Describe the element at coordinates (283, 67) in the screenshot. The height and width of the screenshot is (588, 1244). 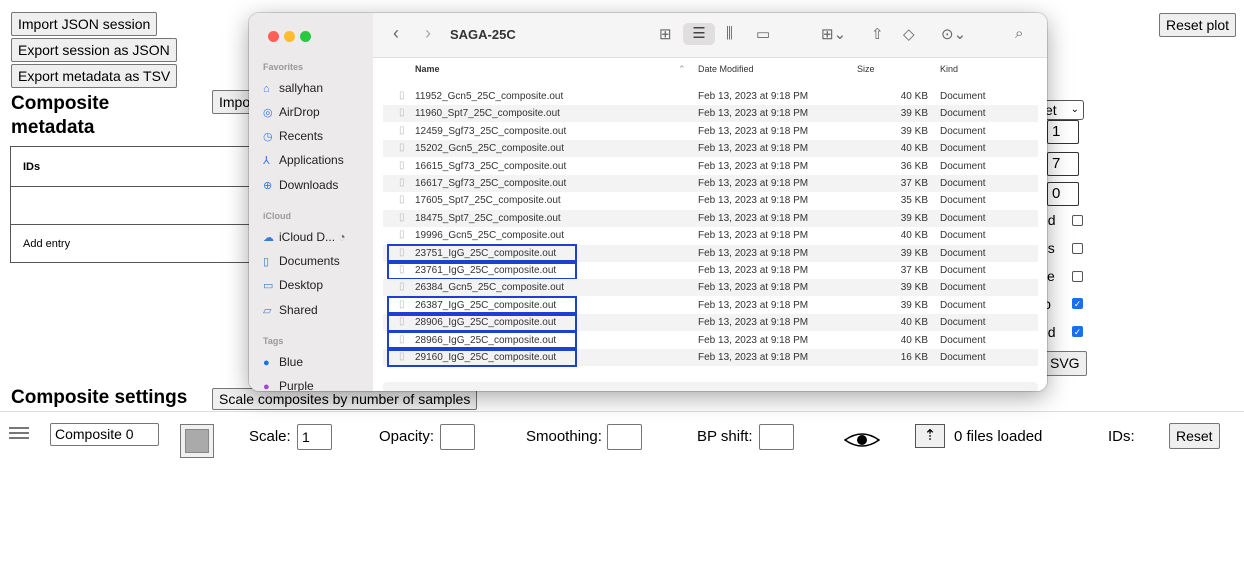
I see `favorites-section-label: Favorites` at that location.